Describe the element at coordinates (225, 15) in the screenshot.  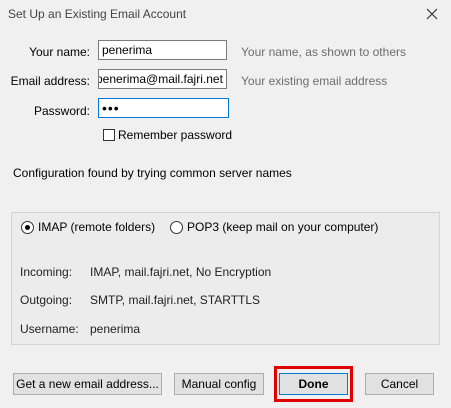
I see `title-bar: Set Up an Existing Email Account` at that location.